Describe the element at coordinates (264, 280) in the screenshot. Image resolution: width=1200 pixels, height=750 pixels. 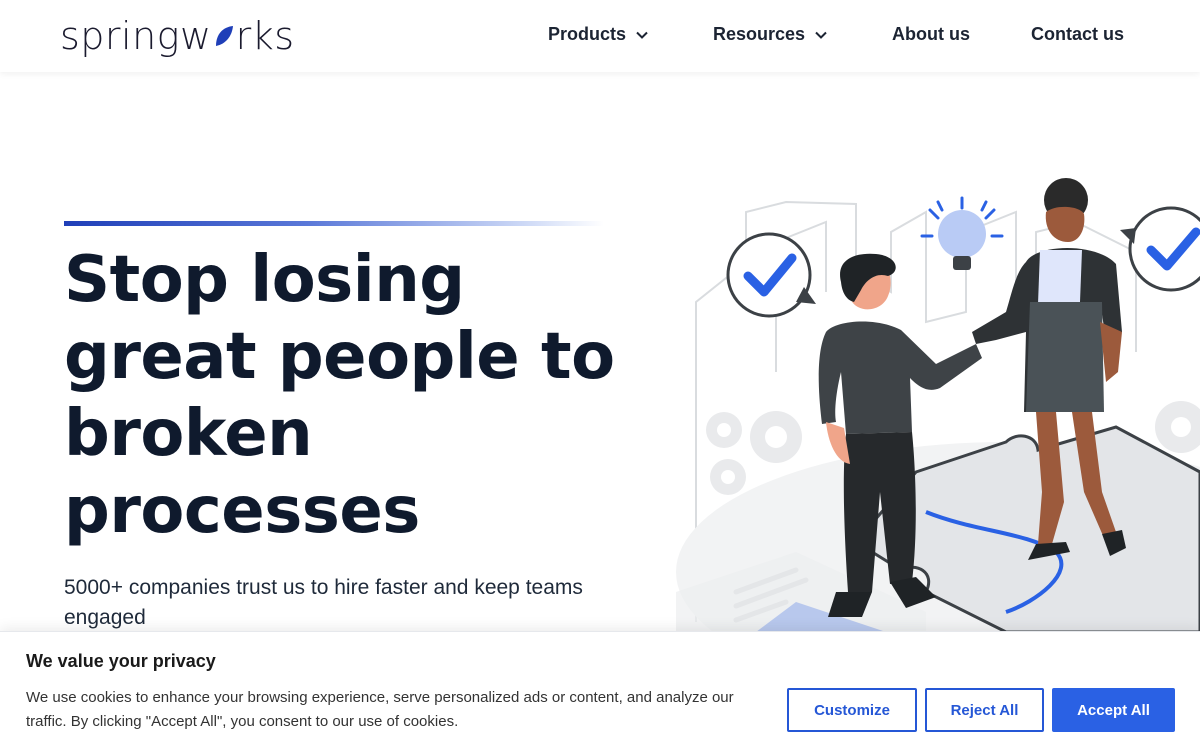
I see `hero-title-line: Stop losing` at that location.